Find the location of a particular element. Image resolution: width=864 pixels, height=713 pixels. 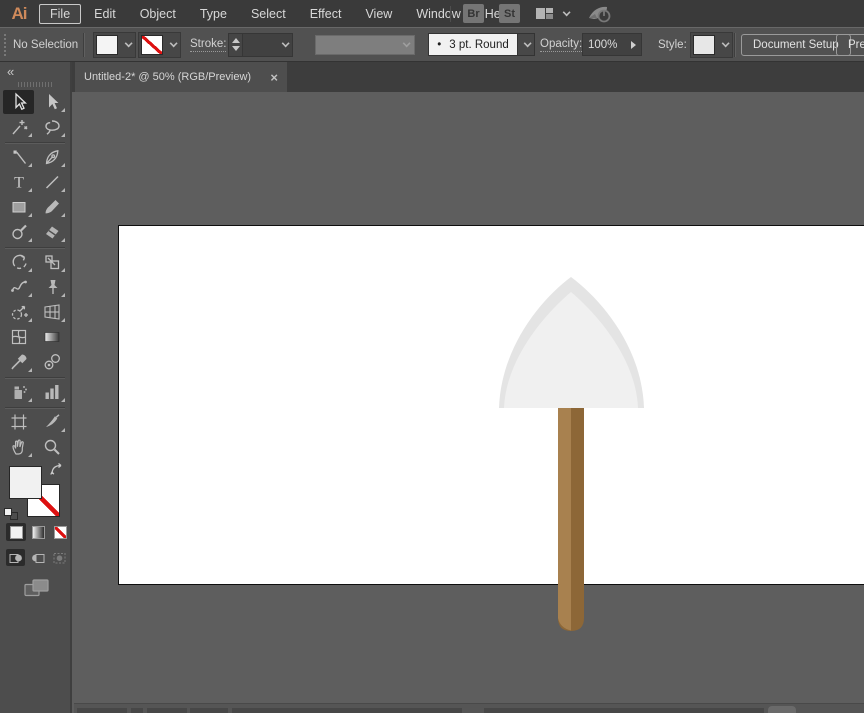

puppet-warp-tool is located at coordinates (51, 287).